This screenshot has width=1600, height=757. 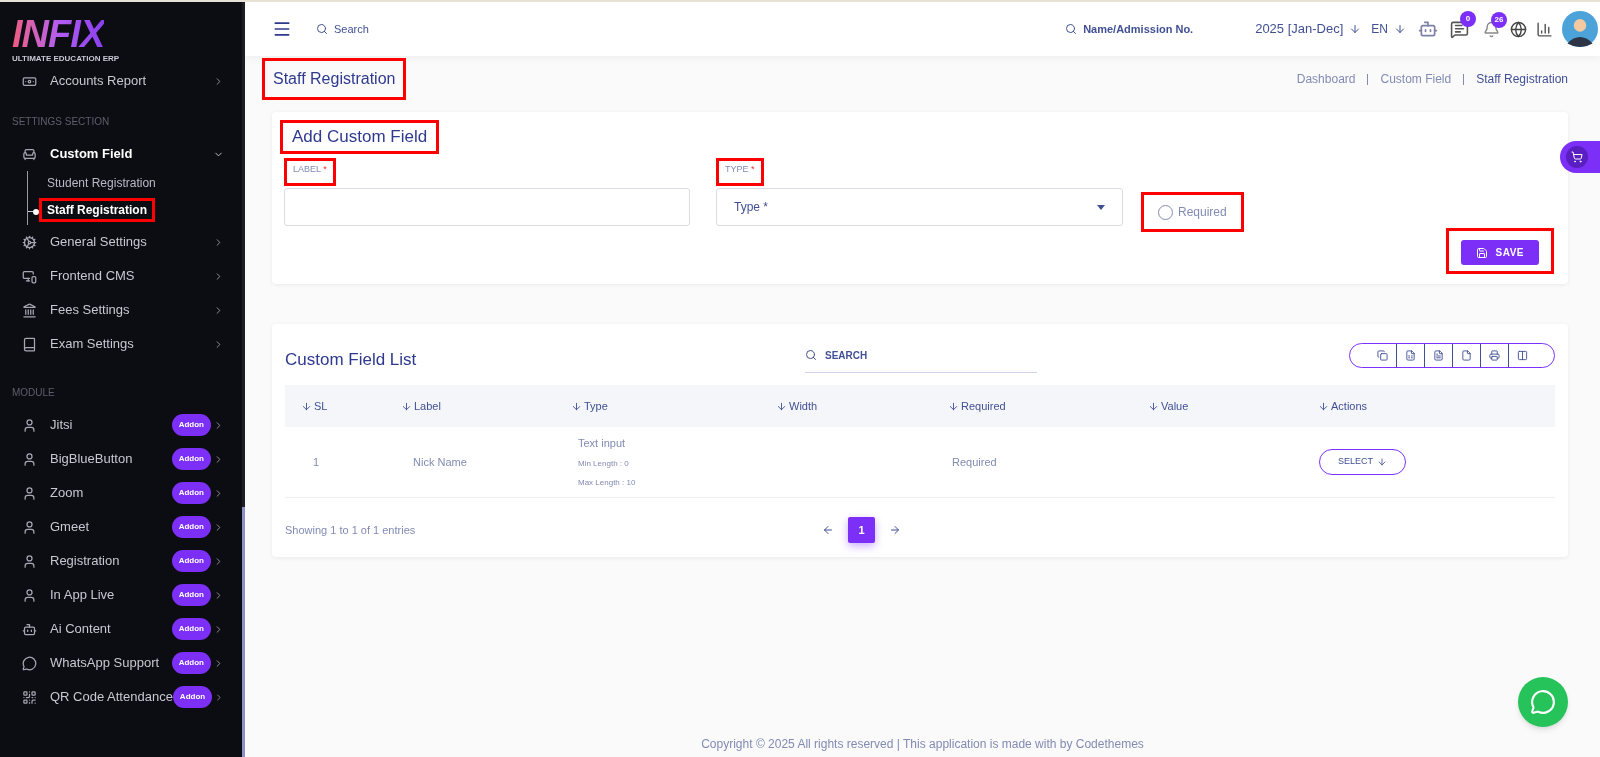 I want to click on chart-icon, so click(x=1544, y=29).